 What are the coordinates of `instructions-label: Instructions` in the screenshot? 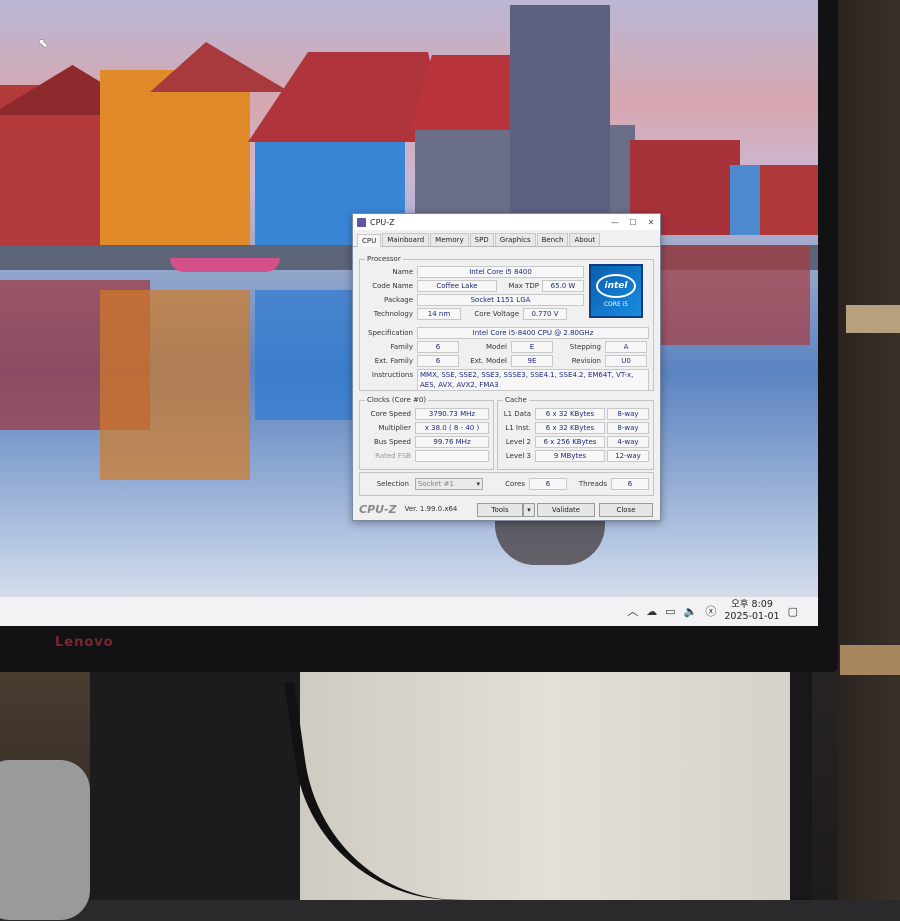 It's located at (392, 375).